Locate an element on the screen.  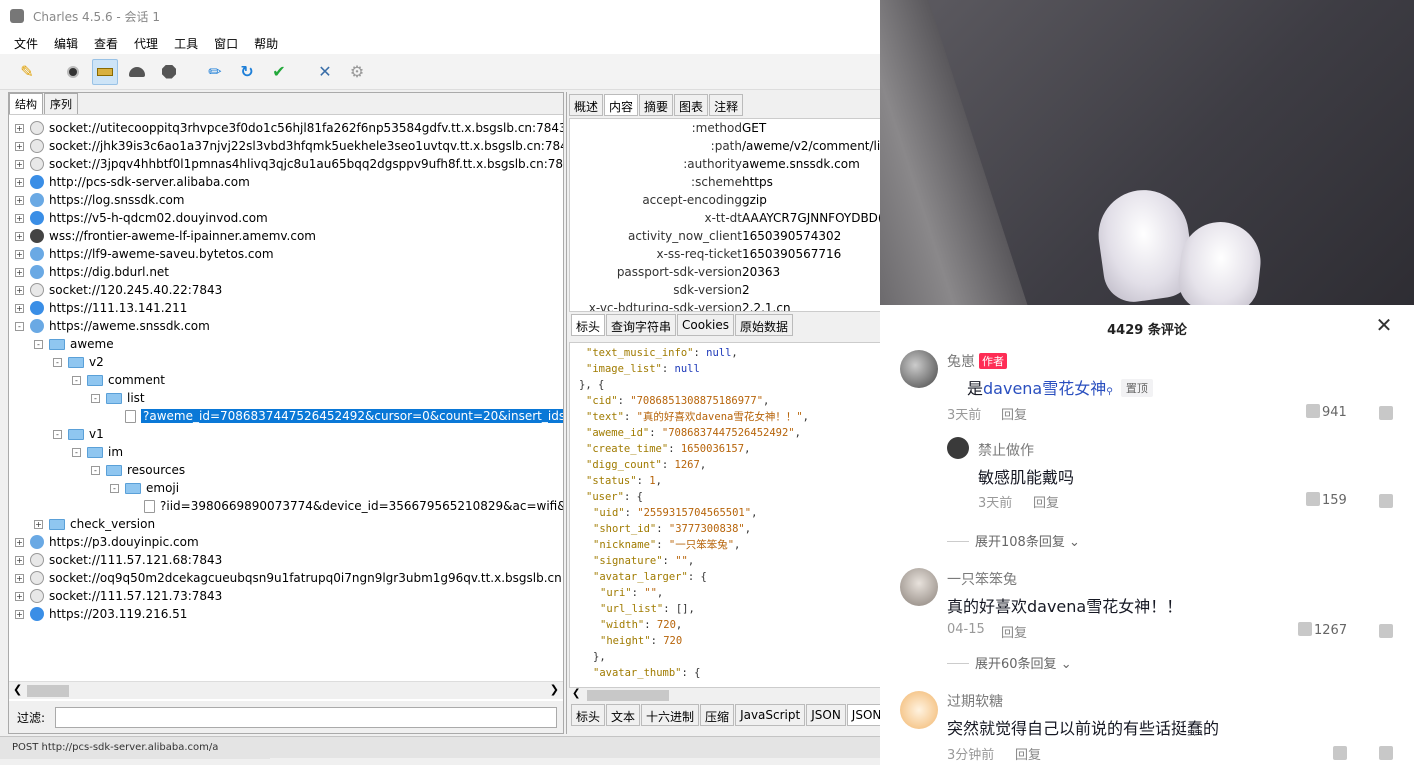
thumb-up-icon is located at coordinates (1340, 753).